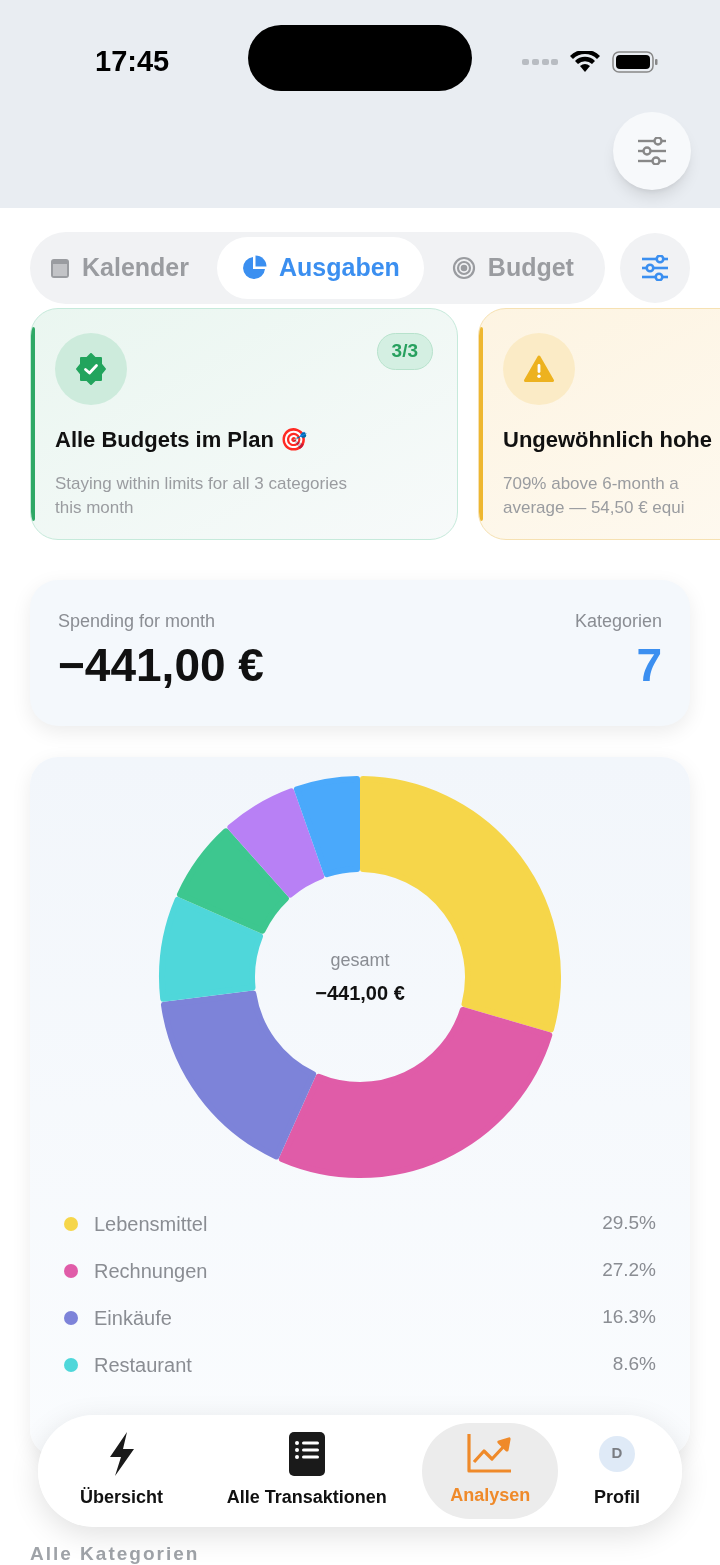 This screenshot has width=720, height=1565. I want to click on card-description-line: this month, so click(94, 508).